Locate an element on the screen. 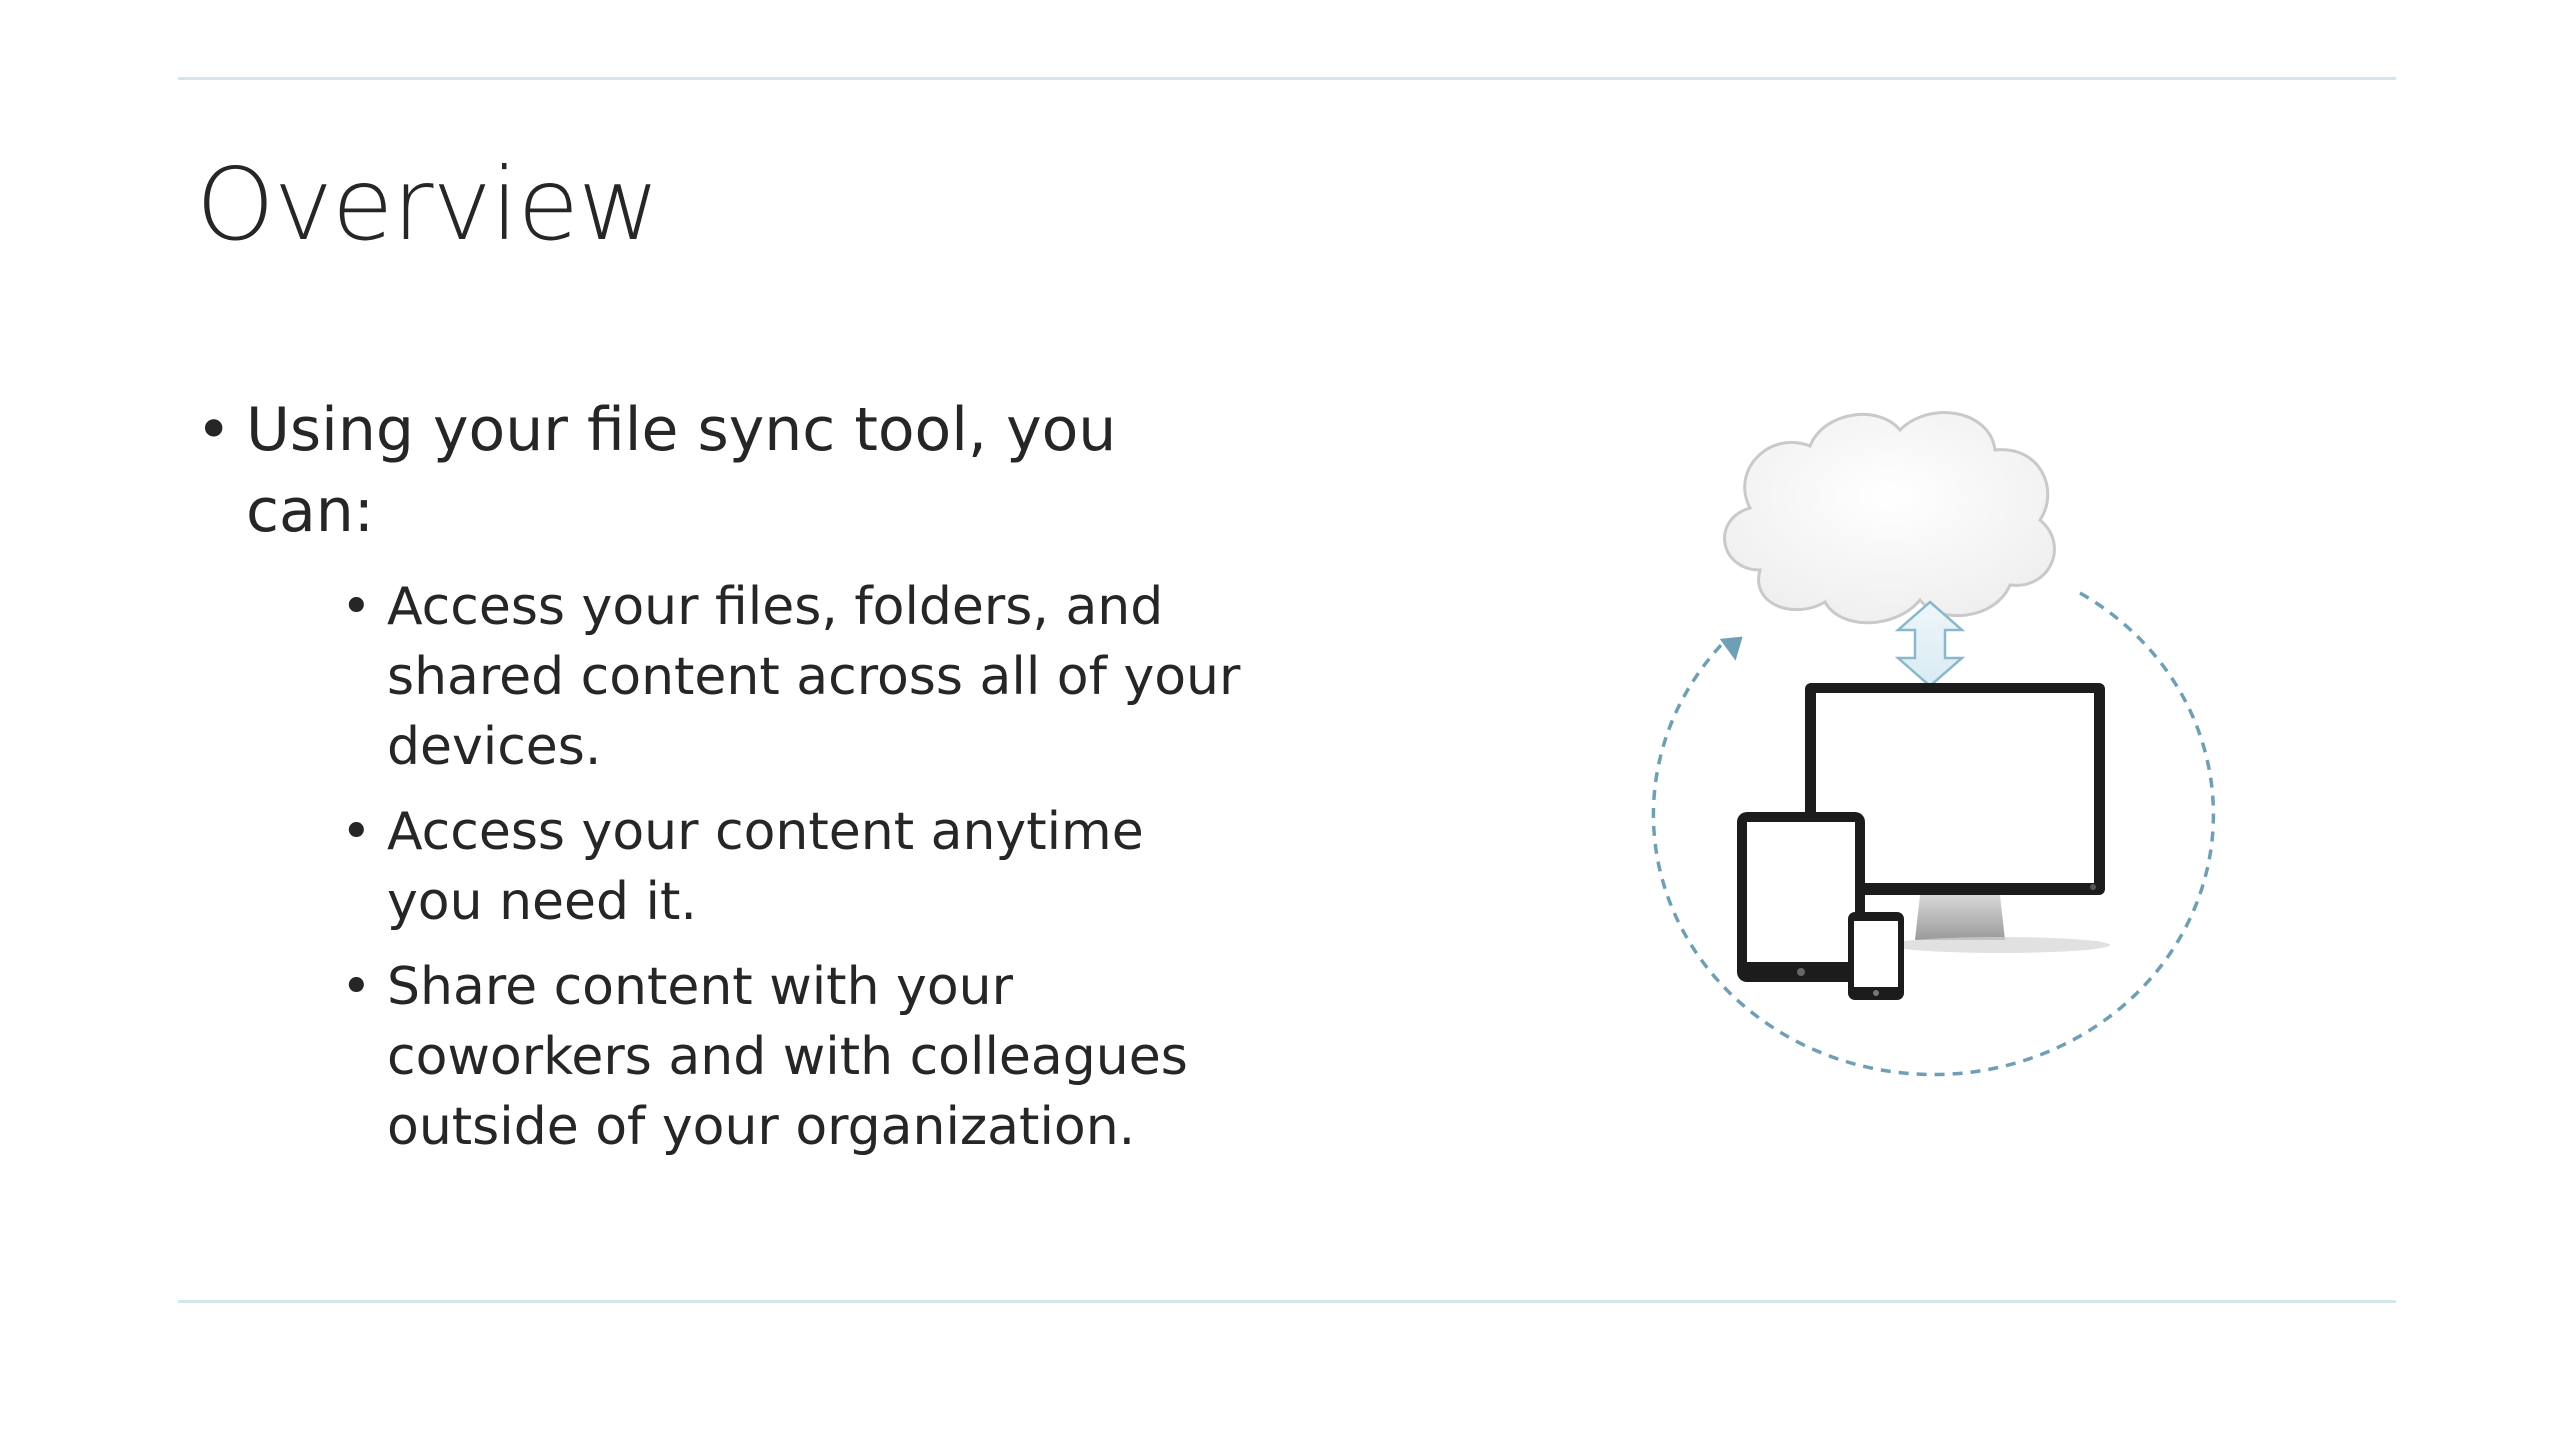 The width and height of the screenshot is (2560, 1440). main-bullet-text: Using your file sync tool, you can: is located at coordinates (681, 470).